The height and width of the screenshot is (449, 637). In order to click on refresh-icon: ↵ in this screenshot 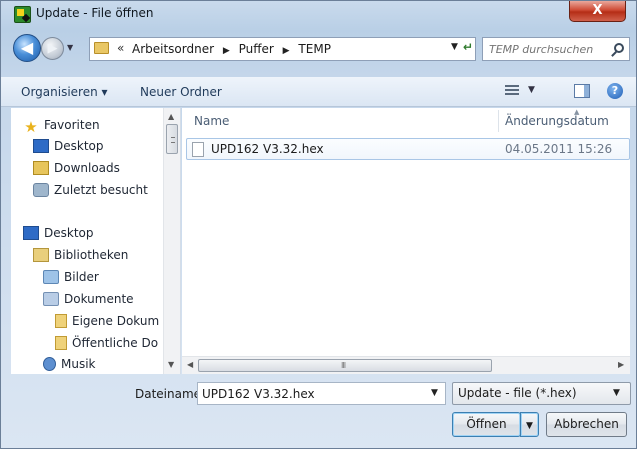, I will do `click(468, 47)`.